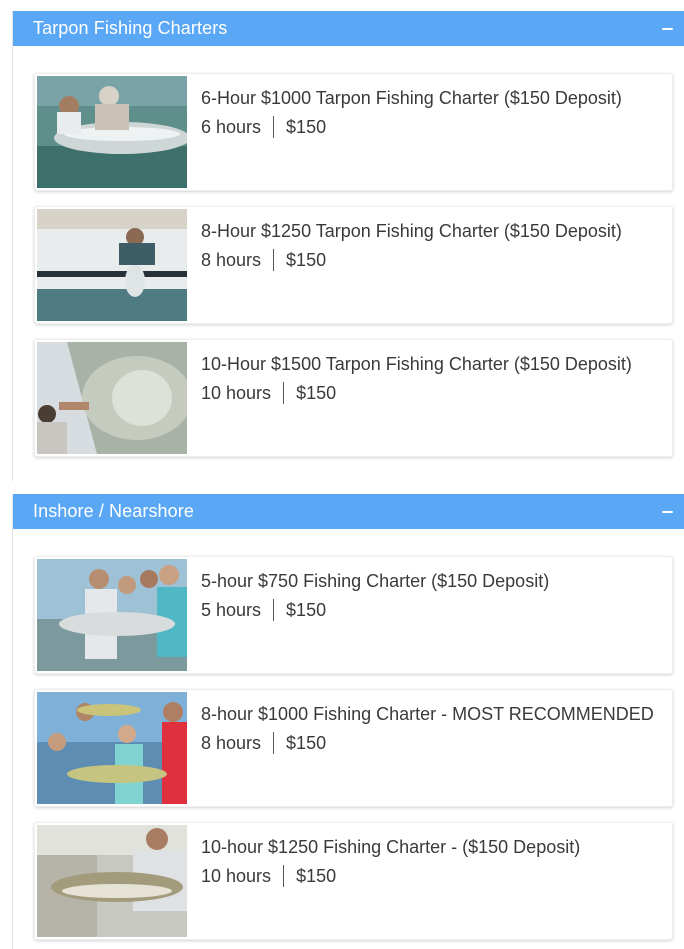  What do you see at coordinates (112, 748) in the screenshot?
I see `family-with-fish-photo` at bounding box center [112, 748].